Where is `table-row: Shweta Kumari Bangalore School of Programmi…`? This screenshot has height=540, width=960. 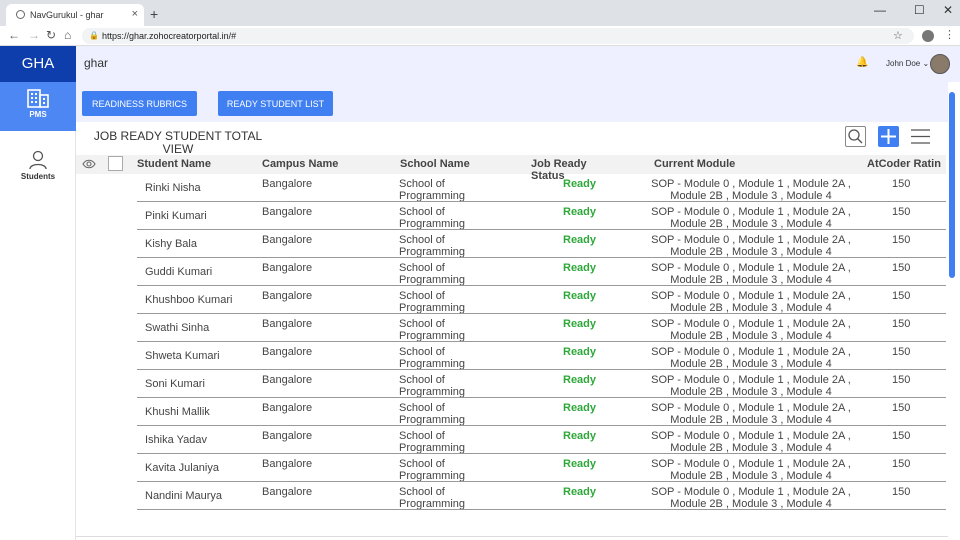
table-row: Shweta Kumari Bangalore School of Programmi… is located at coordinates (511, 356).